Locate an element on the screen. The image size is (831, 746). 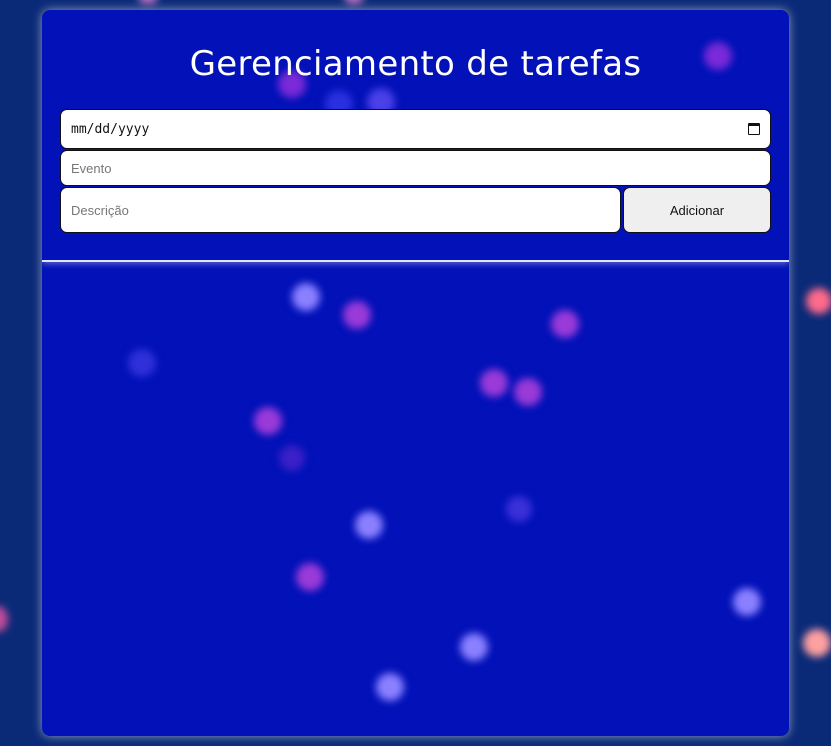
date-input: mm/dd/yyyy is located at coordinates (415, 129).